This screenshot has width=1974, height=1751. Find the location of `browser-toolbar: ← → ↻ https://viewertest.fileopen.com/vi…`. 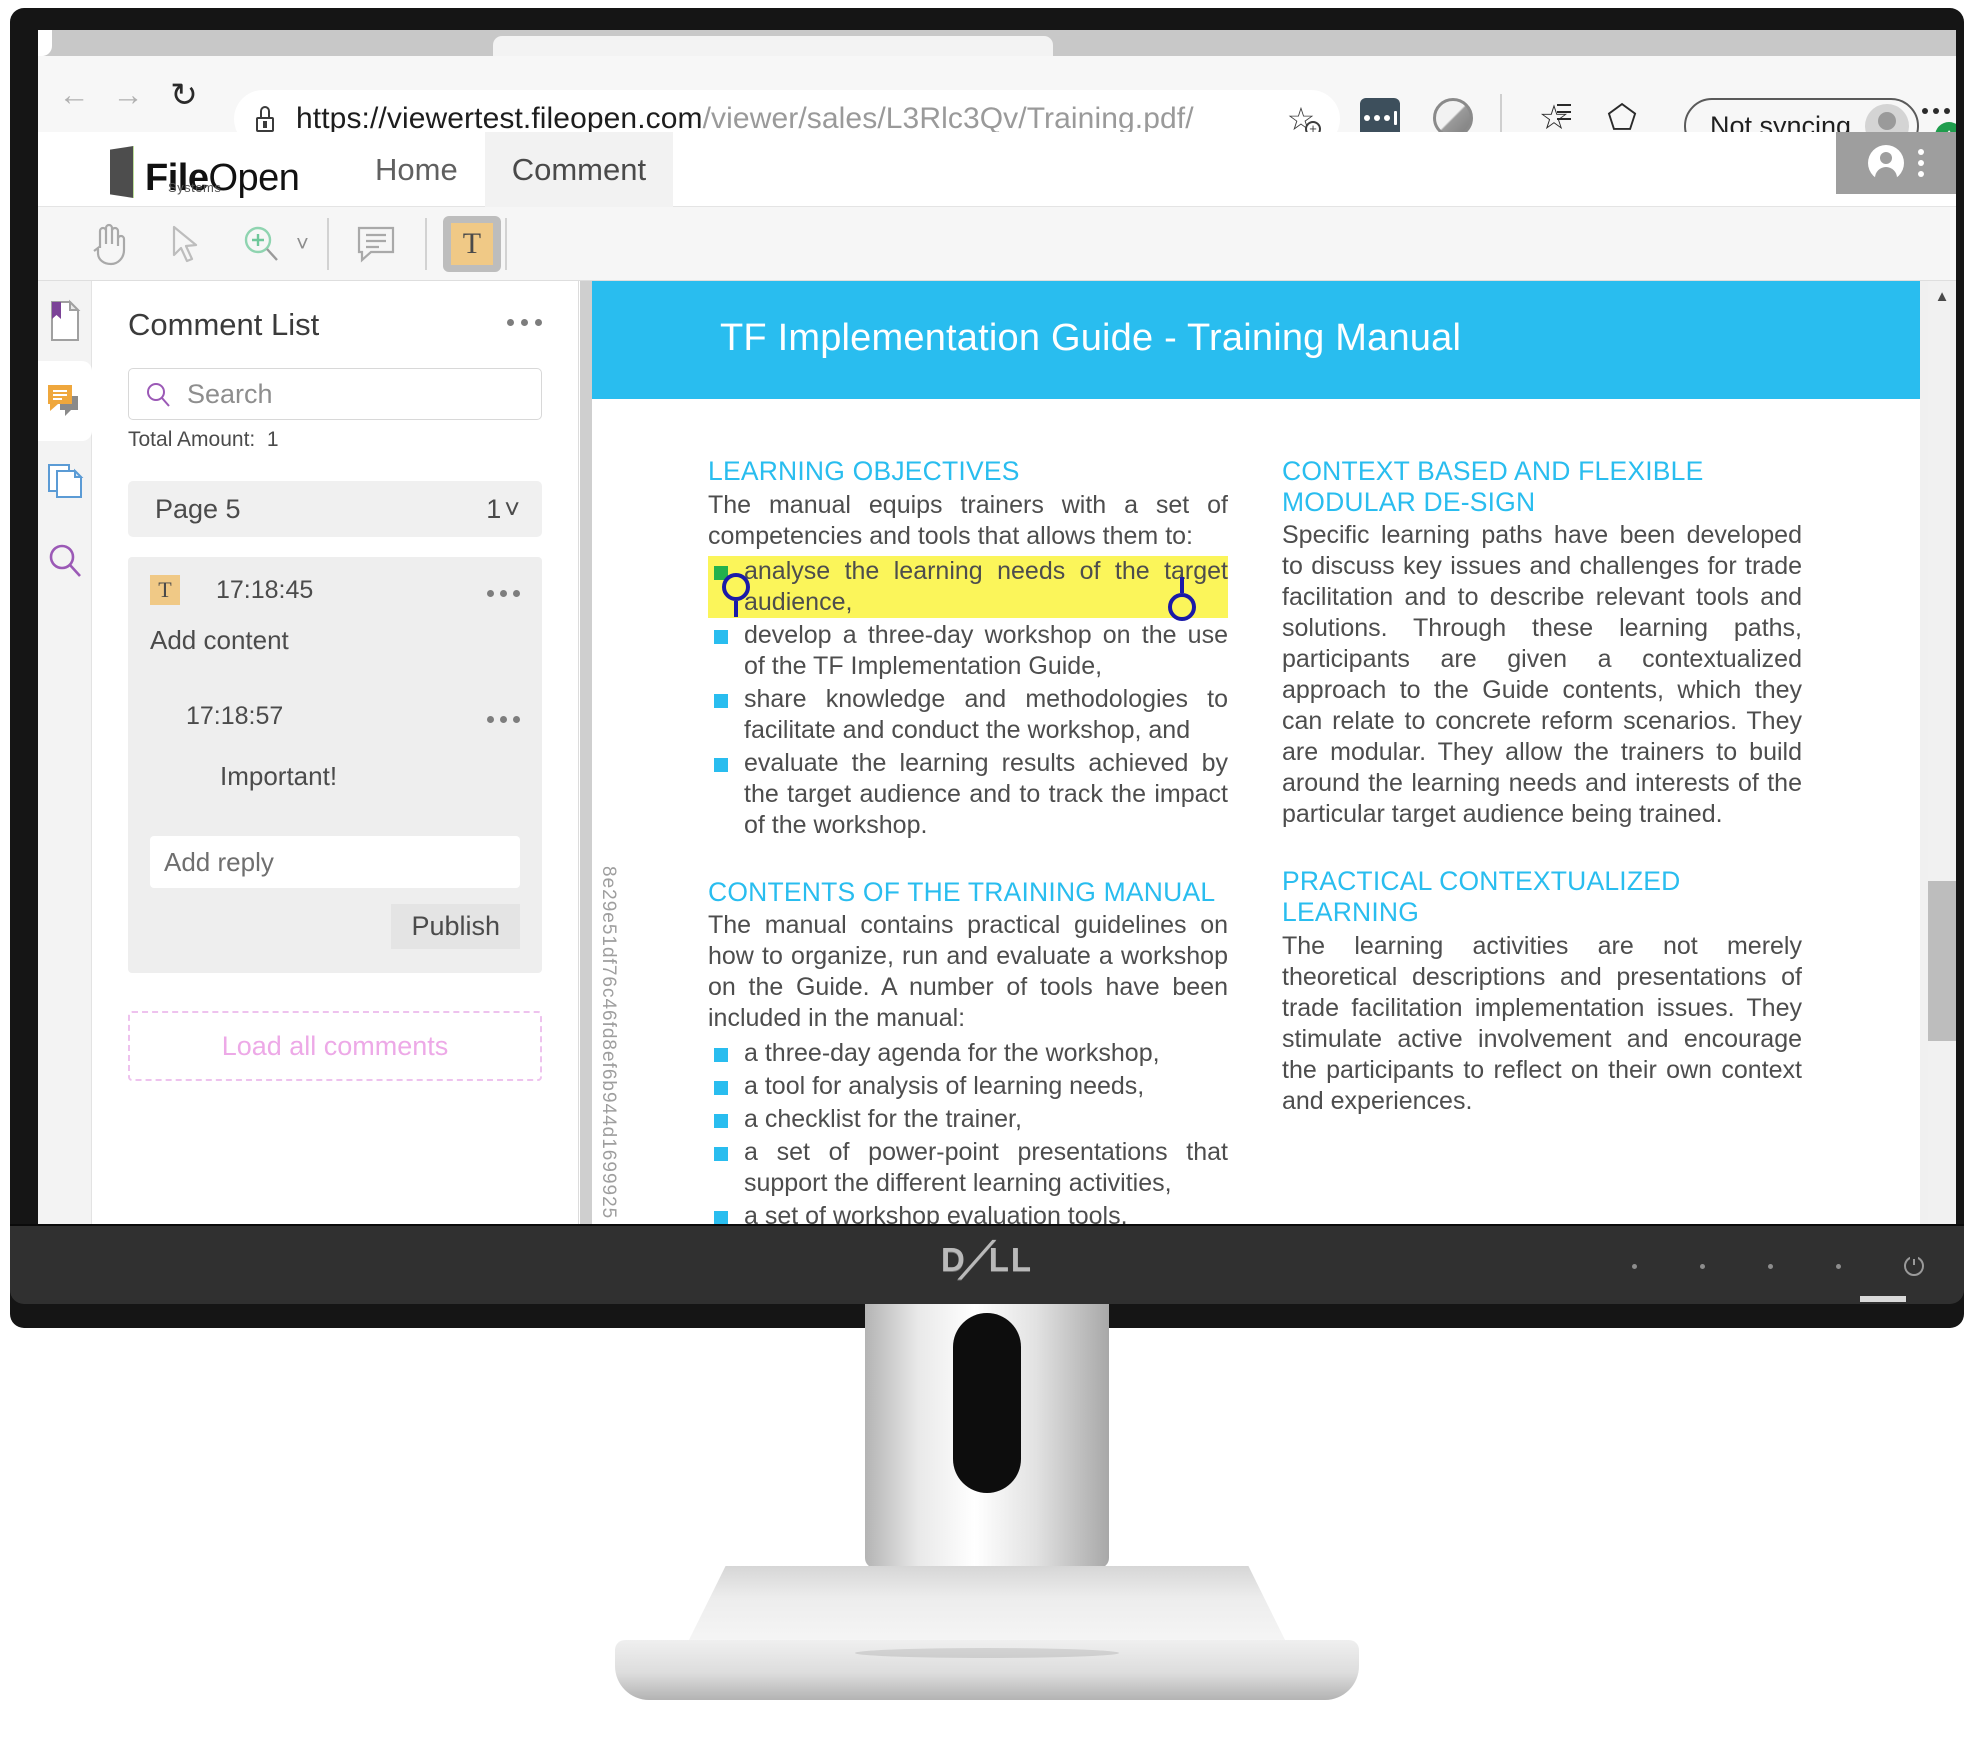

browser-toolbar: ← → ↻ https://viewertest.fileopen.com/vi… is located at coordinates (997, 105).